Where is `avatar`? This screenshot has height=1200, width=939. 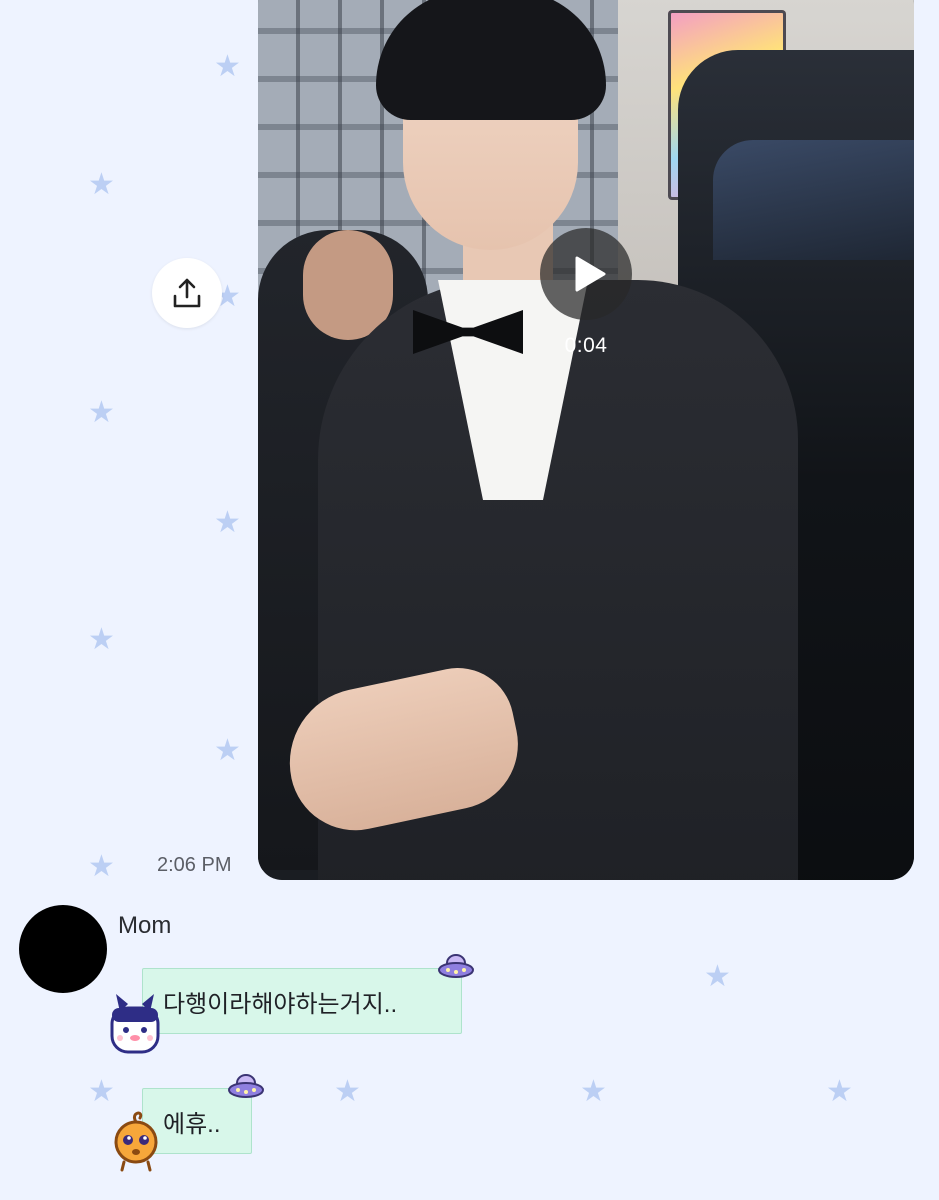
avatar is located at coordinates (63, 949).